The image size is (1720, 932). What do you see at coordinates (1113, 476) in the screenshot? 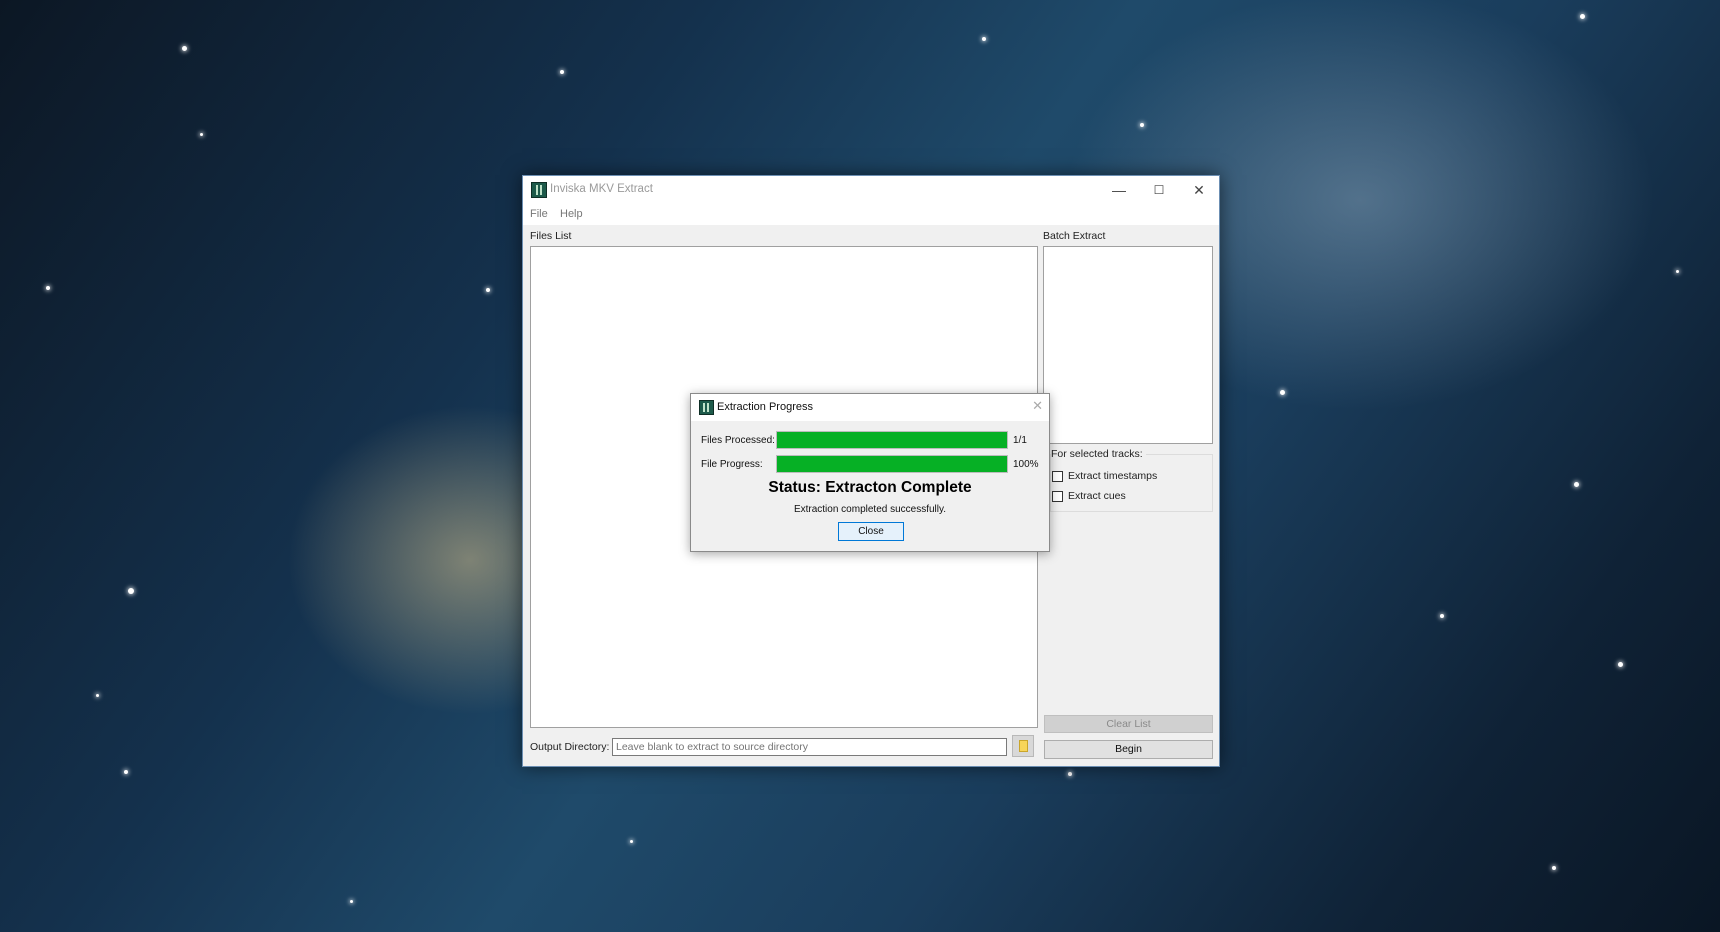
I see `extract-timestamps-label: Extract timestamps` at bounding box center [1113, 476].